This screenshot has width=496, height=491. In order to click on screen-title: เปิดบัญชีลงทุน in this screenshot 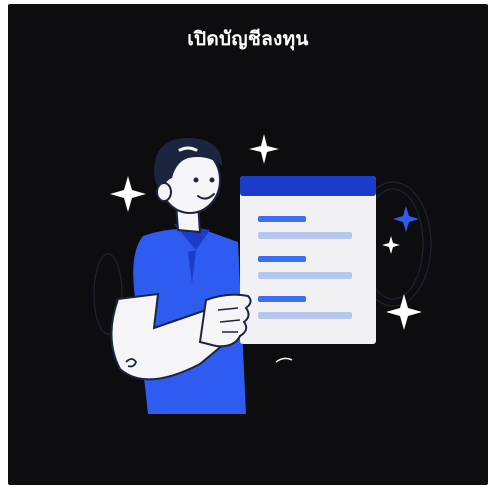, I will do `click(248, 39)`.